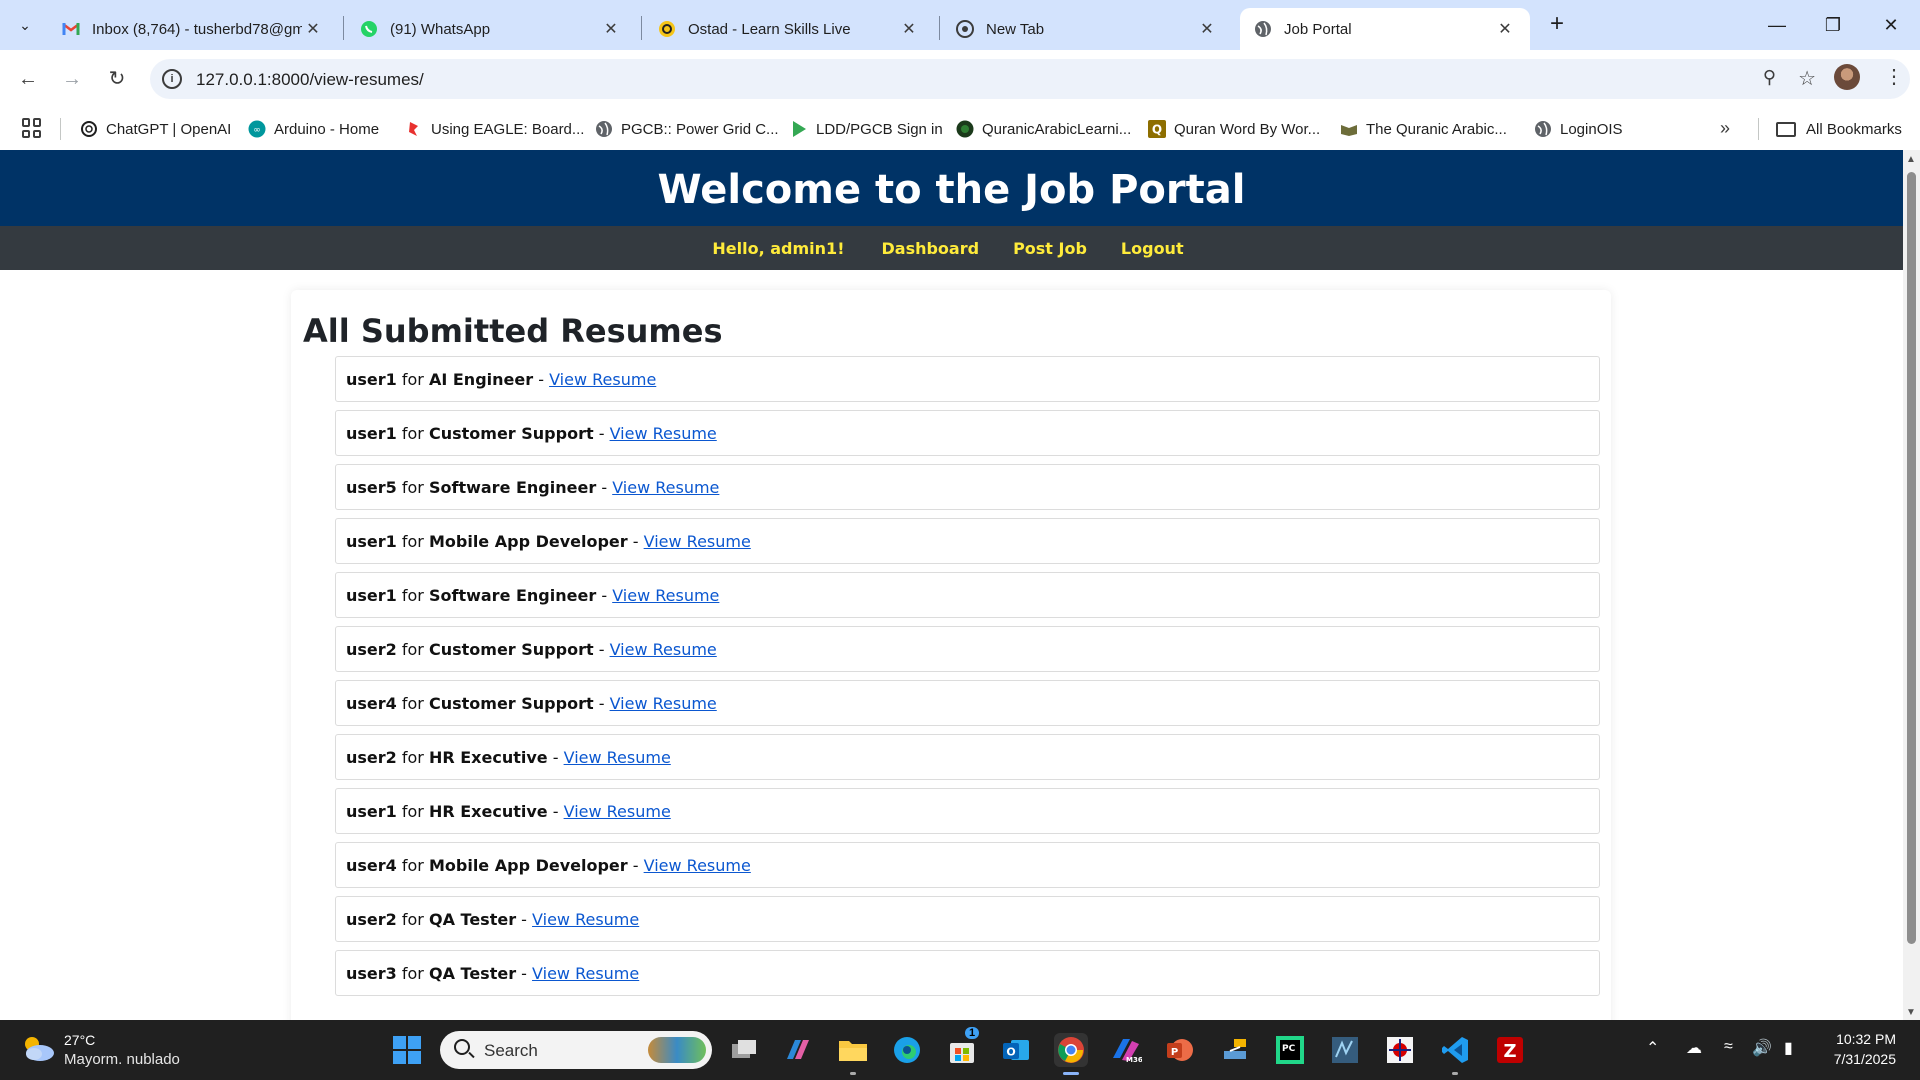 The image size is (1920, 1080). Describe the element at coordinates (1510, 1050) in the screenshot. I see `filezilla-icon: Z` at that location.